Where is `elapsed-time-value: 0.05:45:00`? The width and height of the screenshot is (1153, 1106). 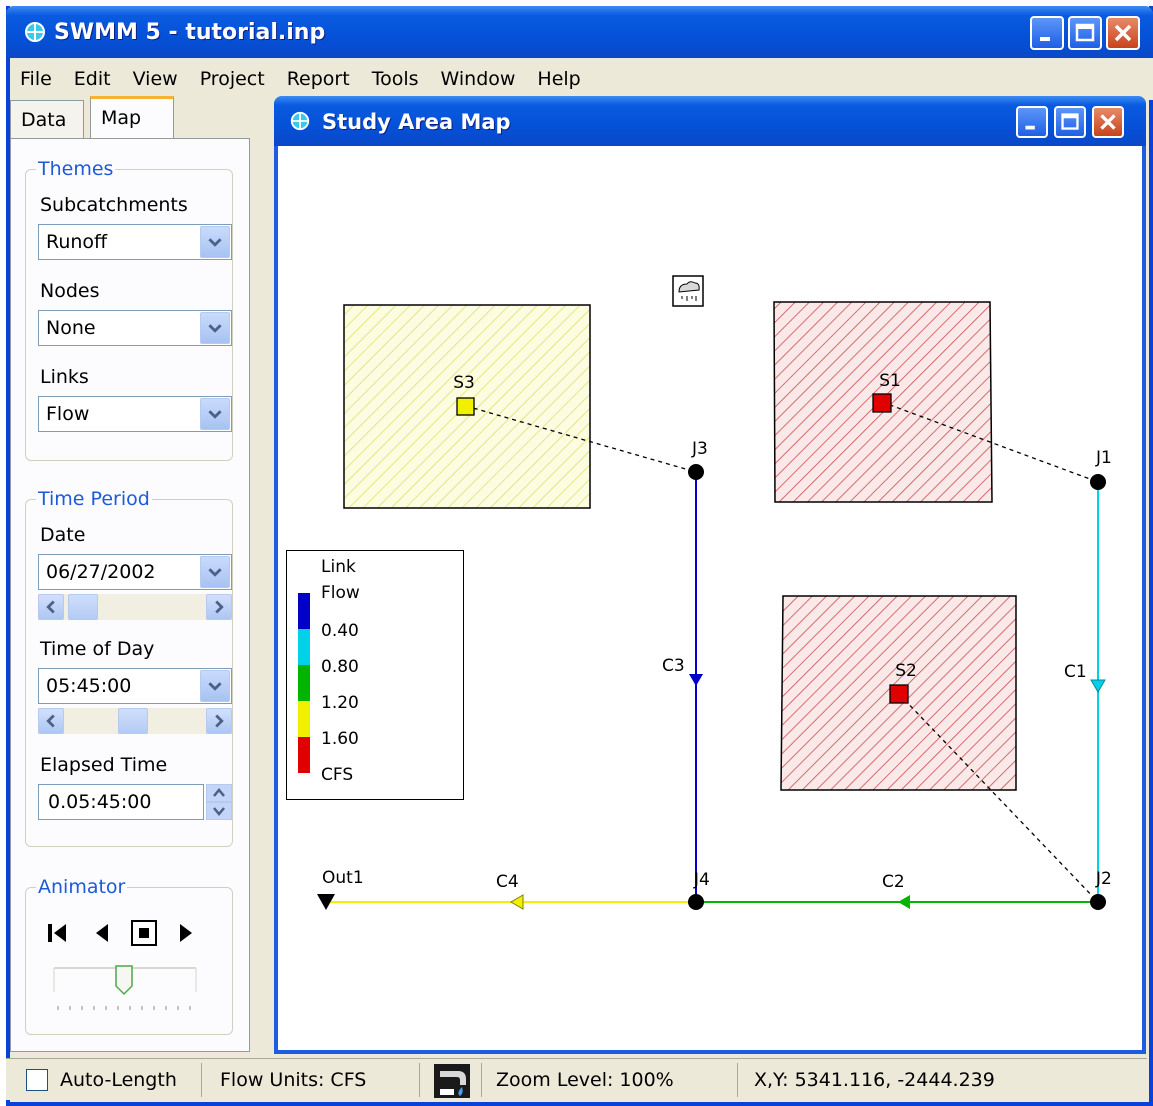 elapsed-time-value: 0.05:45:00 is located at coordinates (100, 802).